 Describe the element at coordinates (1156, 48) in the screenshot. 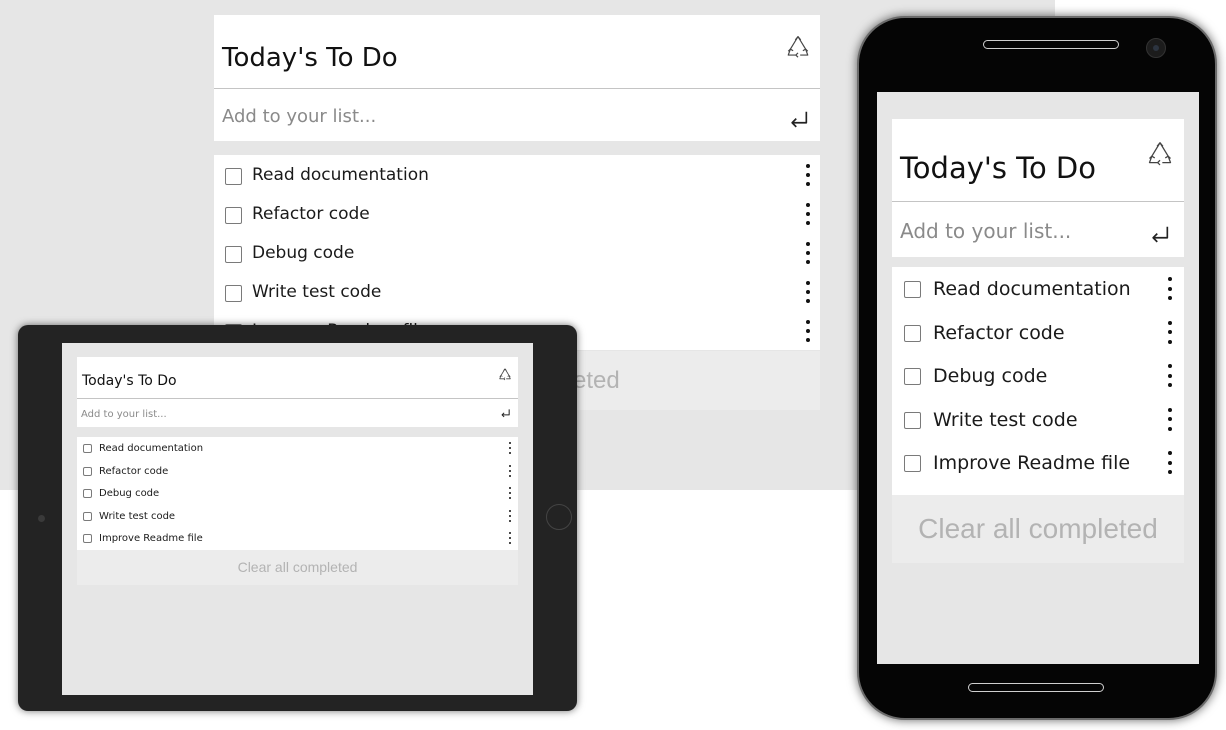

I see `phone-camera` at that location.